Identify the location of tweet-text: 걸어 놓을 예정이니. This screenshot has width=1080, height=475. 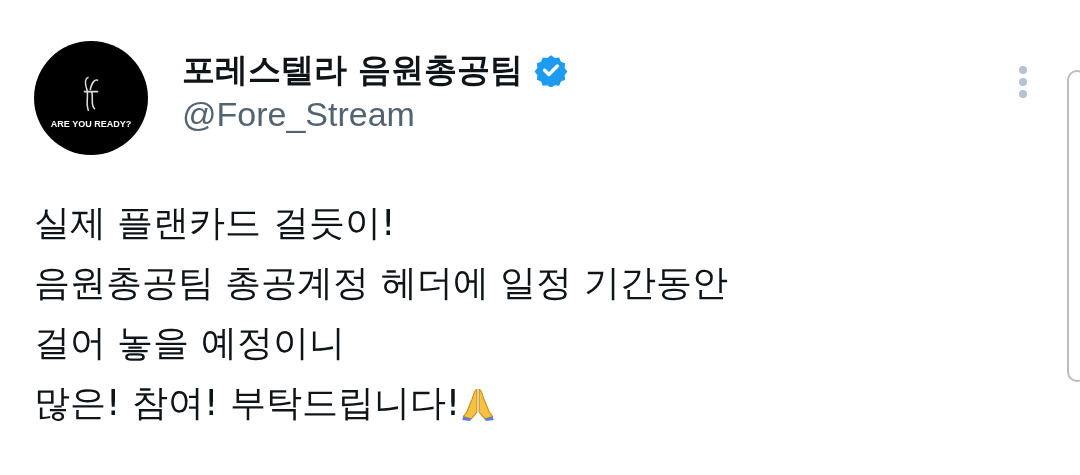
(189, 342).